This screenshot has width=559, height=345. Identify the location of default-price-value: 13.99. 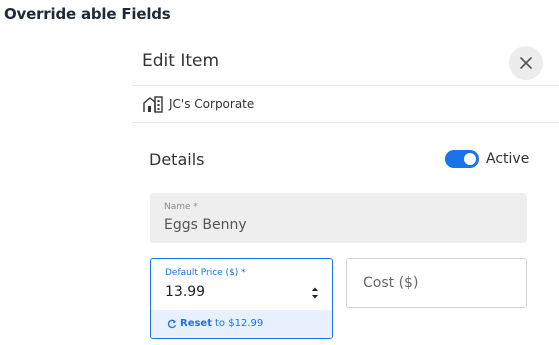
(185, 292).